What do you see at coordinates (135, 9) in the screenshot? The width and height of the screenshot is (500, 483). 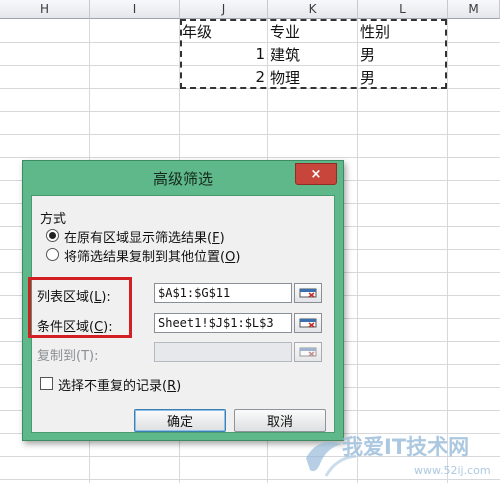 I see `column-header-i: I` at bounding box center [135, 9].